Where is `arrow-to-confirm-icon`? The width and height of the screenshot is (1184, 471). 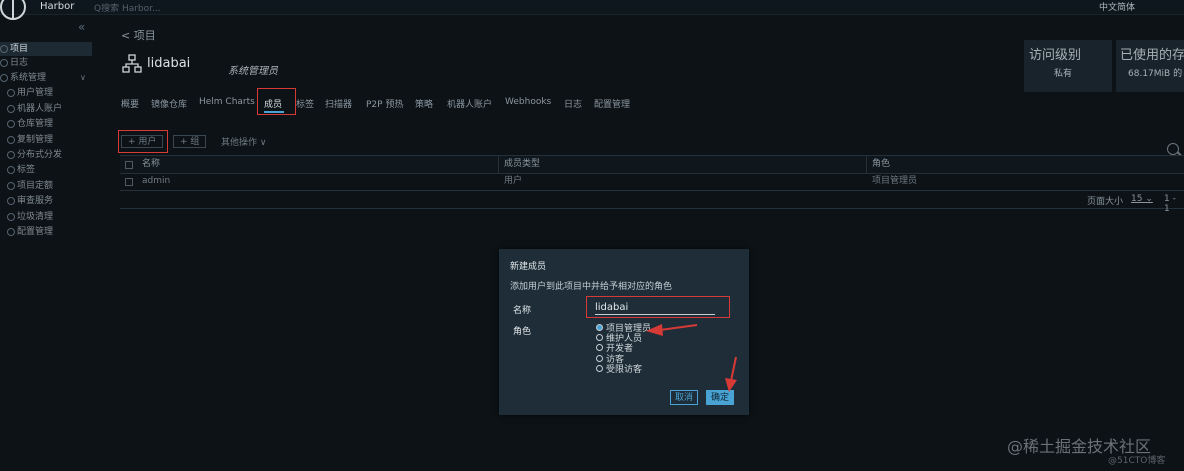
arrow-to-confirm-icon is located at coordinates (731, 374).